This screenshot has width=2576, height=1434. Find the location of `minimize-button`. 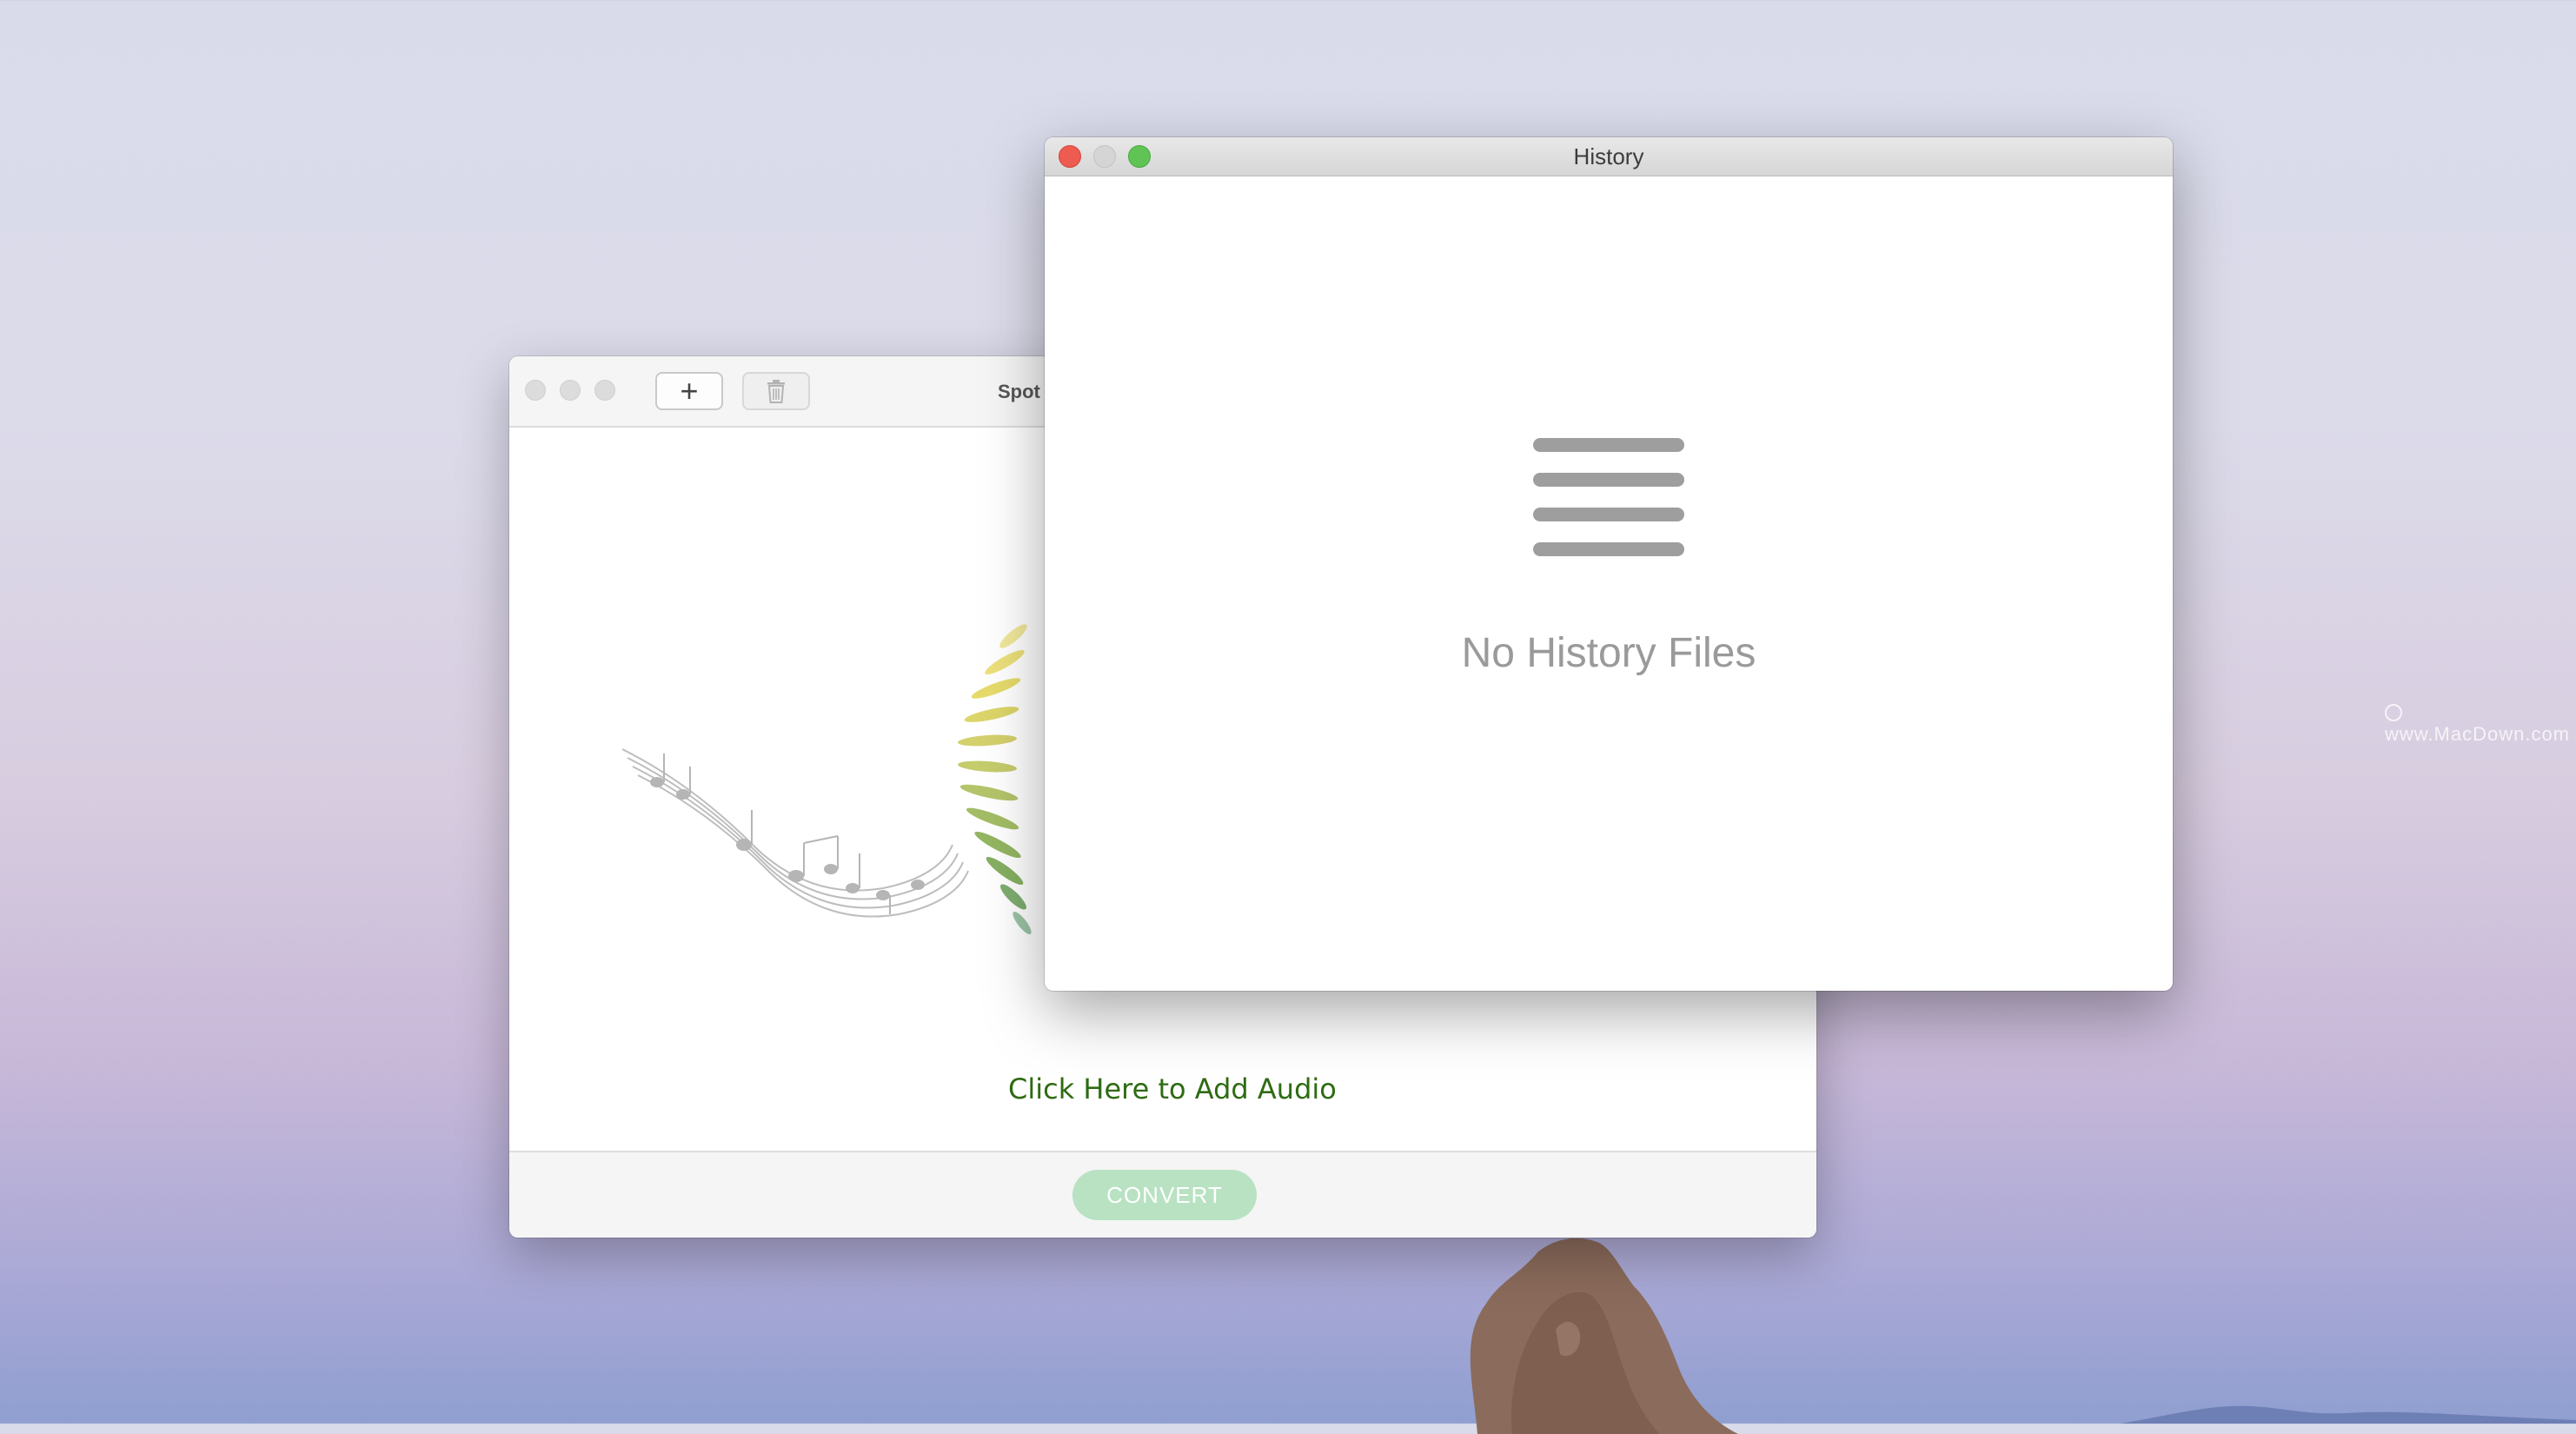

minimize-button is located at coordinates (570, 390).